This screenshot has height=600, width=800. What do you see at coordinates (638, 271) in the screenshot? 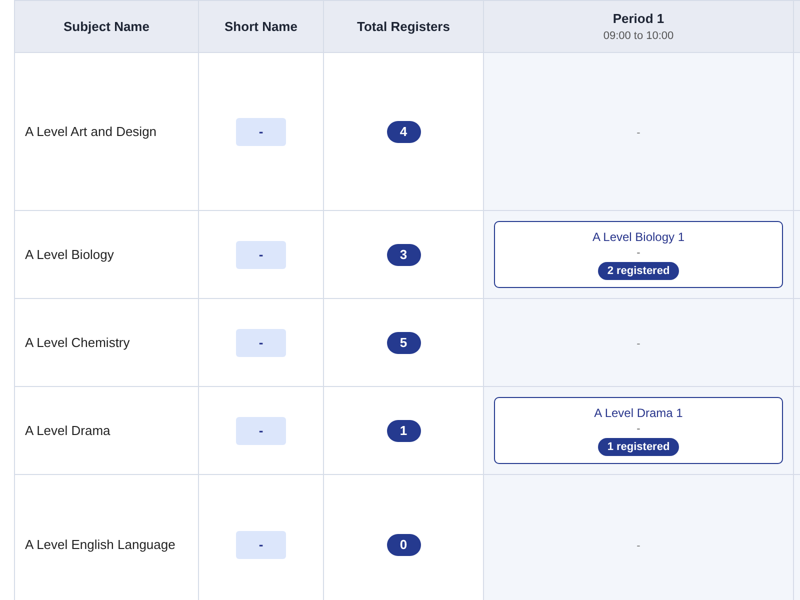
I see `registered-badge: 2 registered` at bounding box center [638, 271].